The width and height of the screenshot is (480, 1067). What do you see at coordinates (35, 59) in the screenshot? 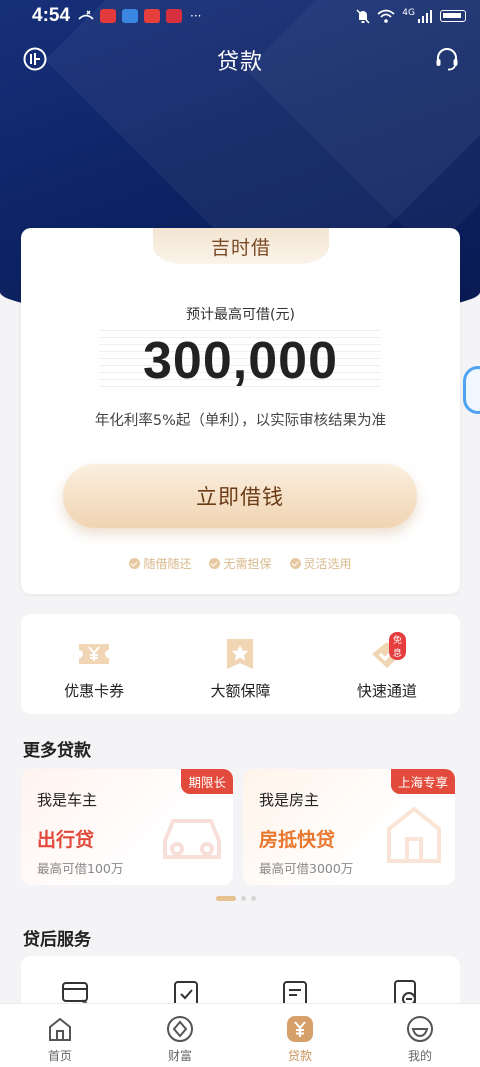
I see `logo-icon` at bounding box center [35, 59].